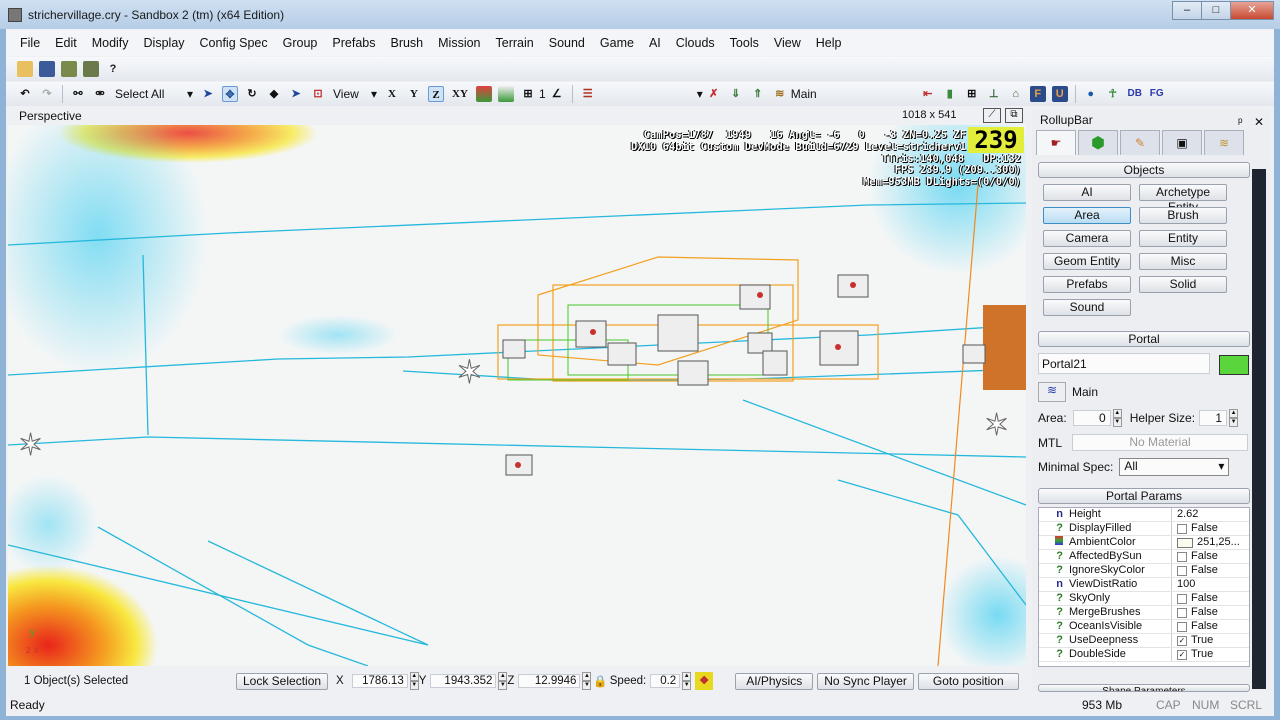  I want to click on area-input: 0, so click(1091, 418).